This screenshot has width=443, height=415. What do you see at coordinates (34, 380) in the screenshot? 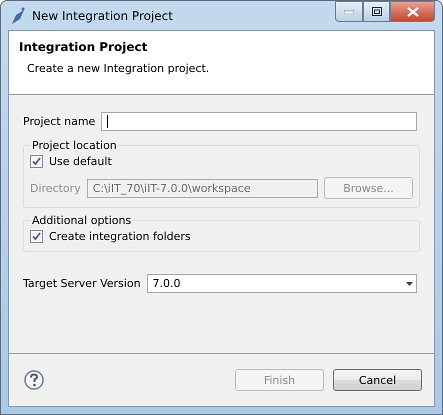
I see `help-icon` at bounding box center [34, 380].